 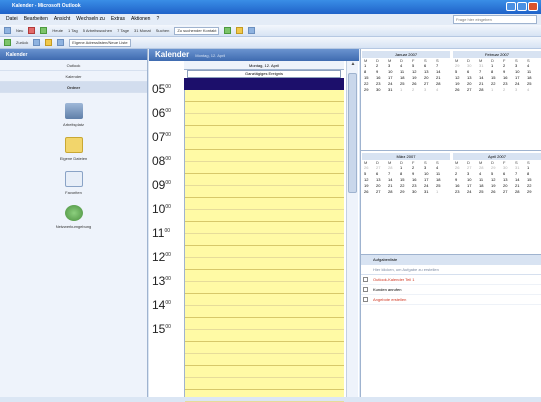 What do you see at coordinates (451, 260) in the screenshot?
I see `task-pane-header: Aufgabenliste` at bounding box center [451, 260].